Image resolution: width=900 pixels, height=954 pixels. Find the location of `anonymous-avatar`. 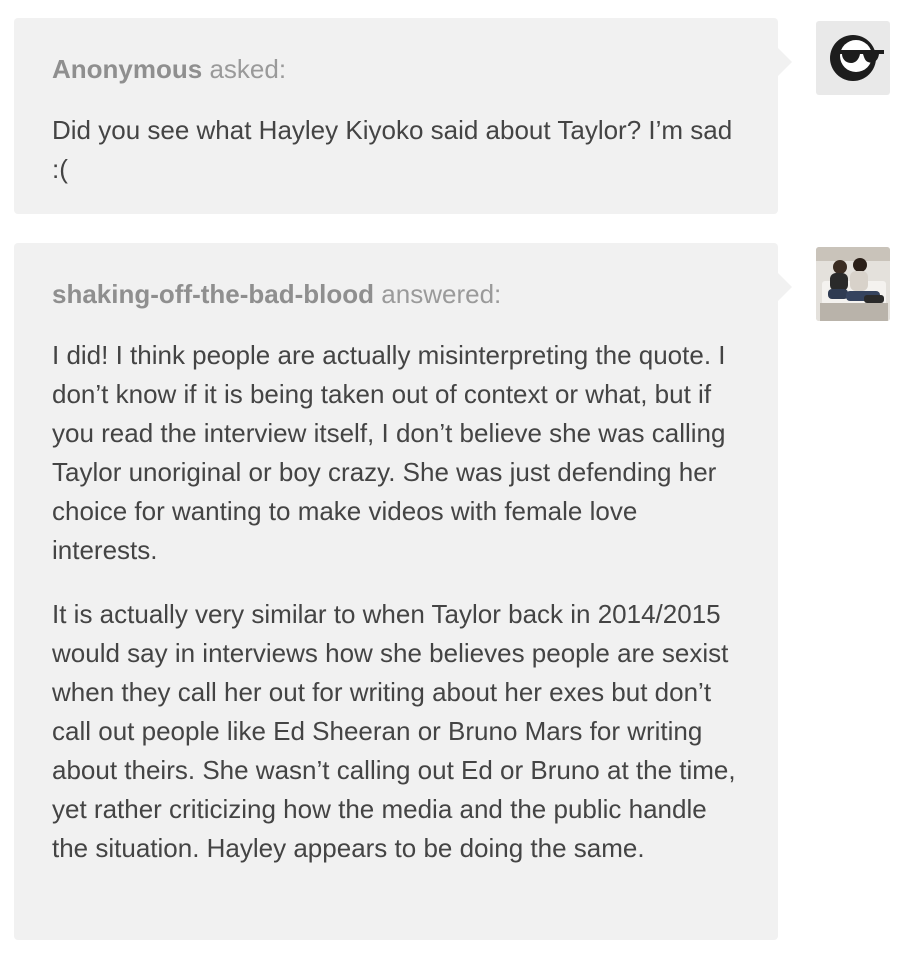

anonymous-avatar is located at coordinates (853, 58).